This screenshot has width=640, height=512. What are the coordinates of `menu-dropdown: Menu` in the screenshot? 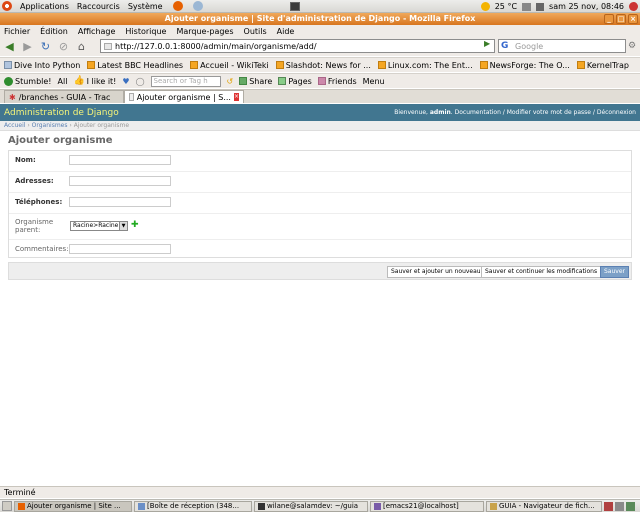 It's located at (374, 81).